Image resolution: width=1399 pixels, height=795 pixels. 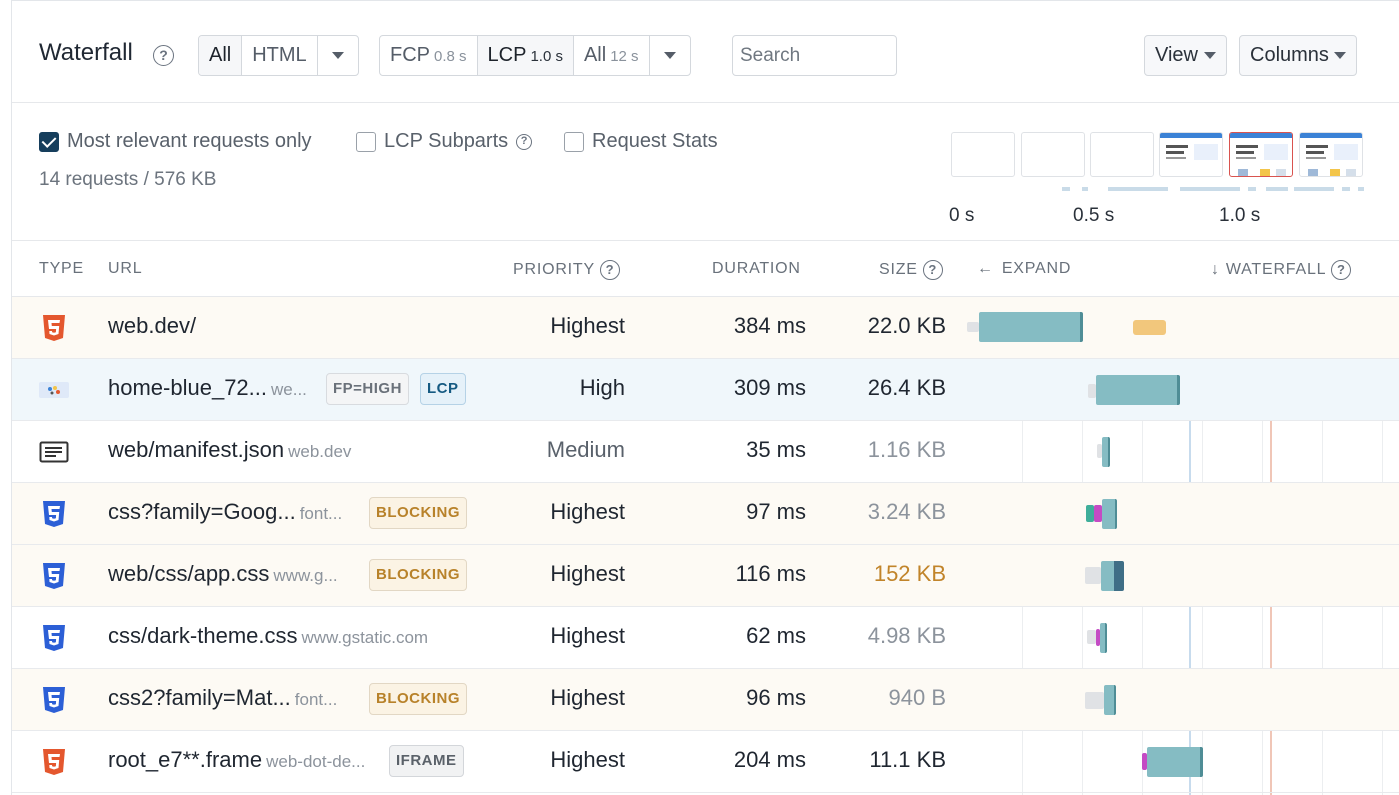 What do you see at coordinates (1090, 513) in the screenshot?
I see `waterfall-connect-bar` at bounding box center [1090, 513].